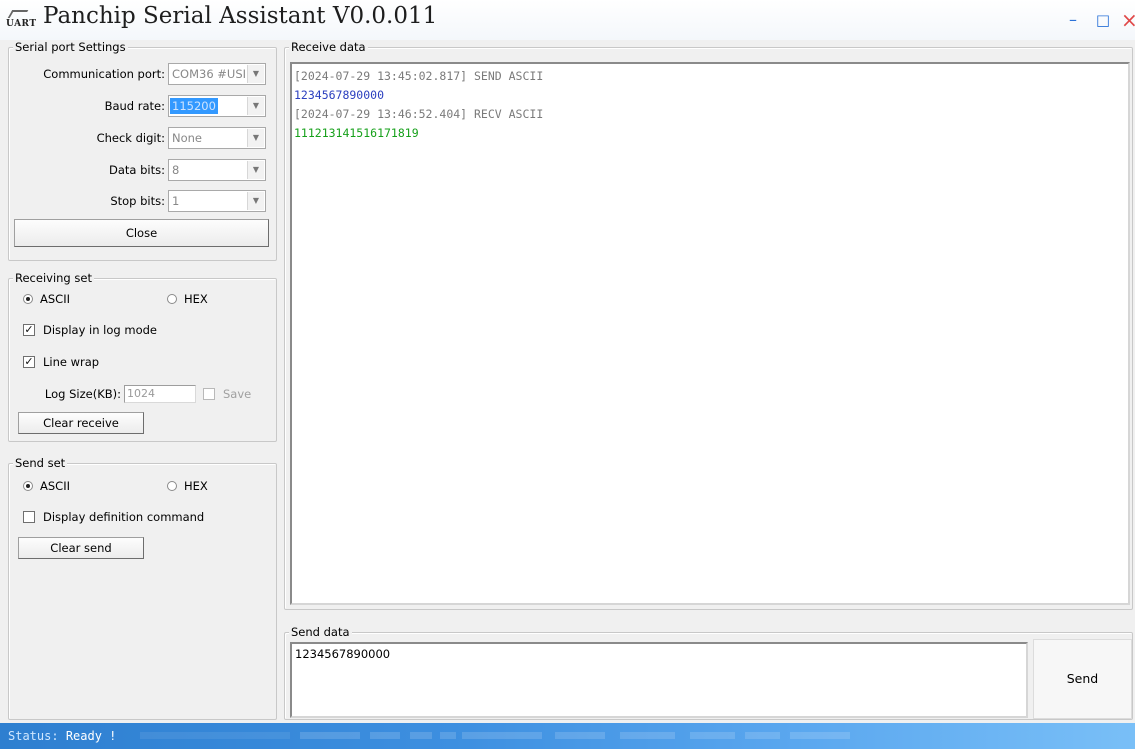 Image resolution: width=1135 pixels, height=749 pixels. What do you see at coordinates (194, 106) in the screenshot?
I see `baud-rate-value: 115200` at bounding box center [194, 106].